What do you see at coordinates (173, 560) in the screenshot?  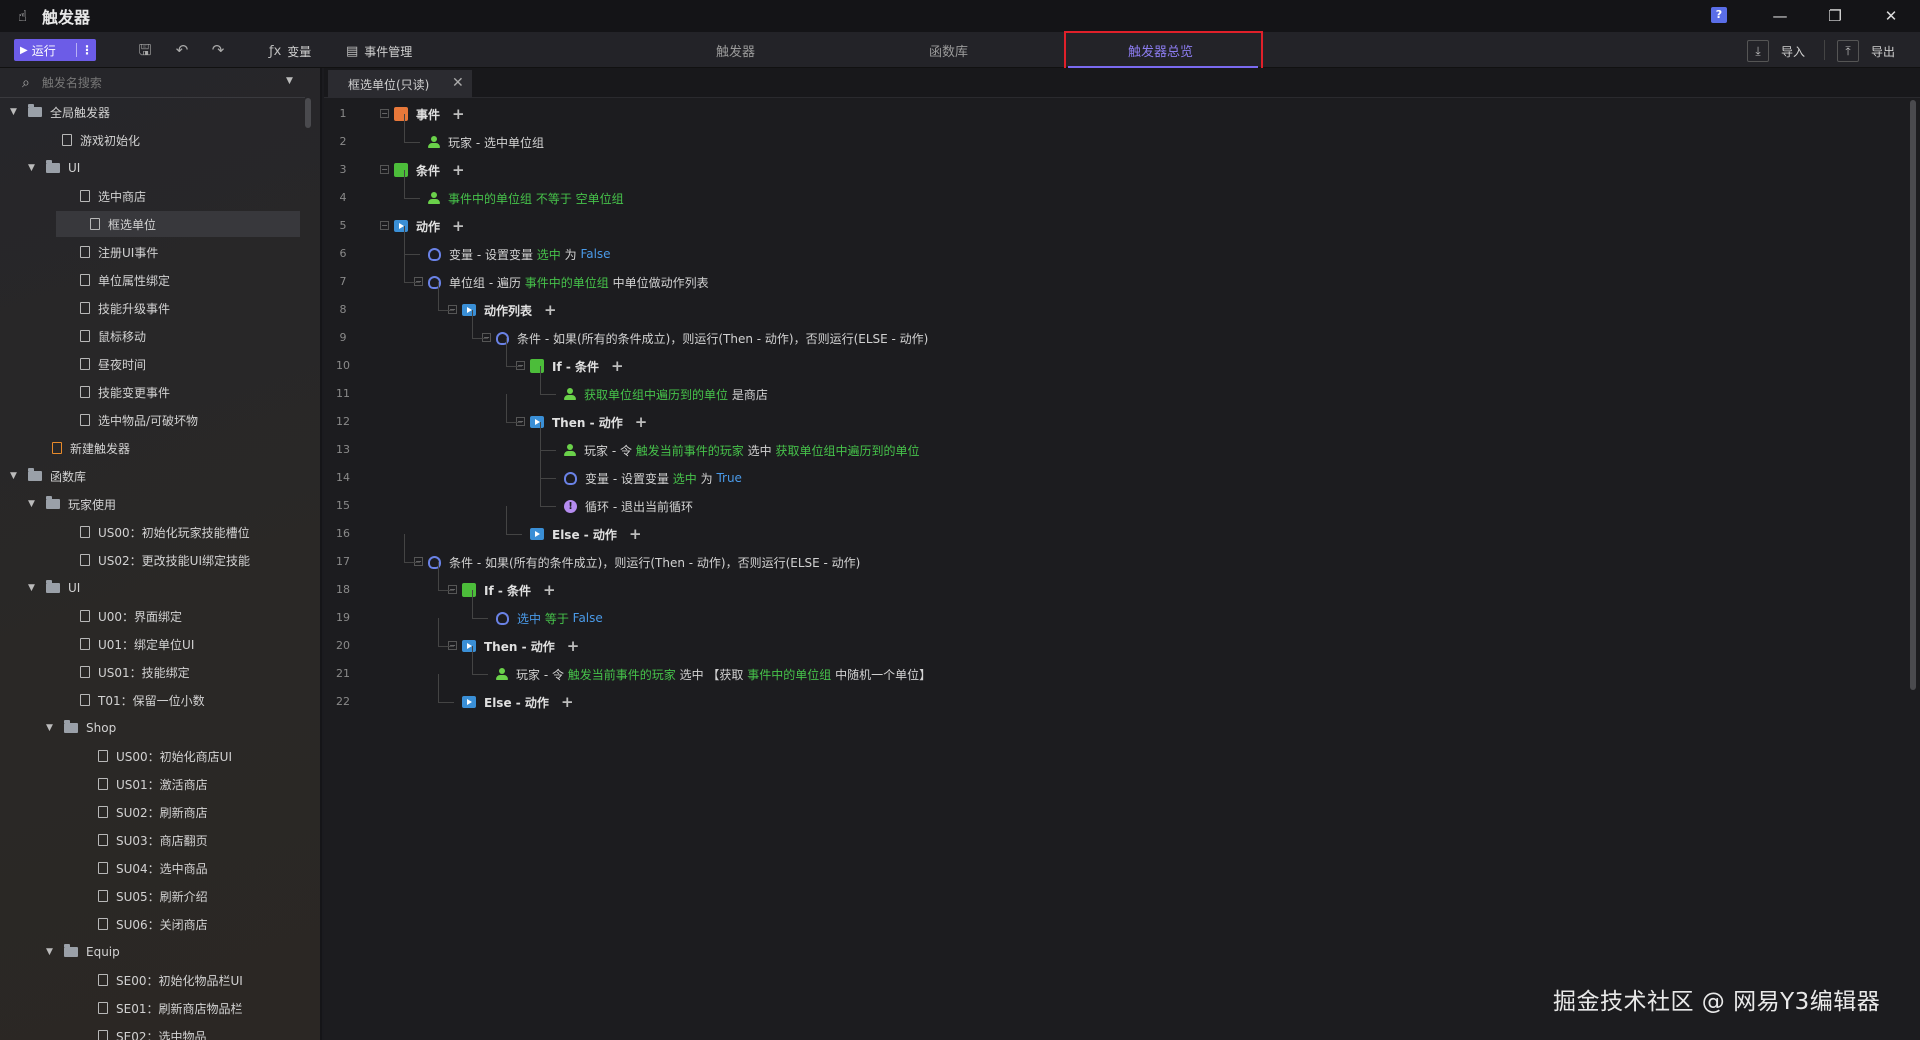 I see `tree-item: US02：更改技能UI绑定技能` at bounding box center [173, 560].